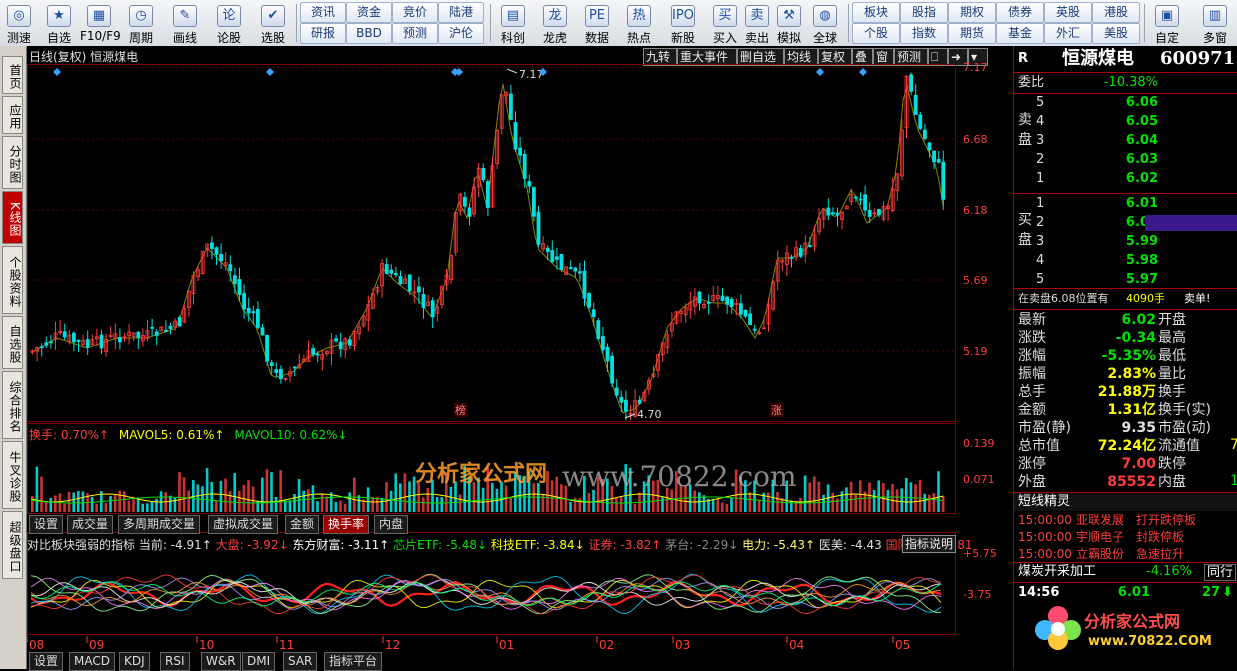  Describe the element at coordinates (972, 12) in the screenshot. I see `toolbar-grid-button: 期权` at that location.